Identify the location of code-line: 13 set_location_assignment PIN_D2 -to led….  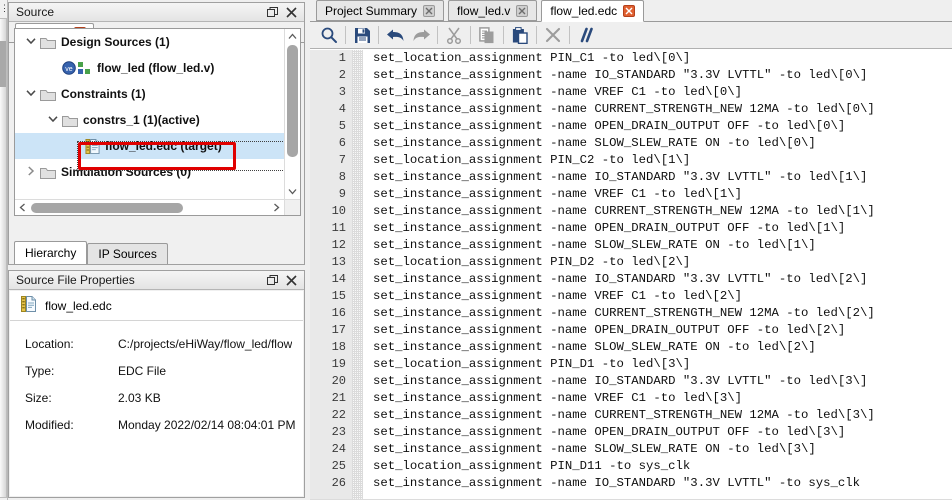
(631, 262).